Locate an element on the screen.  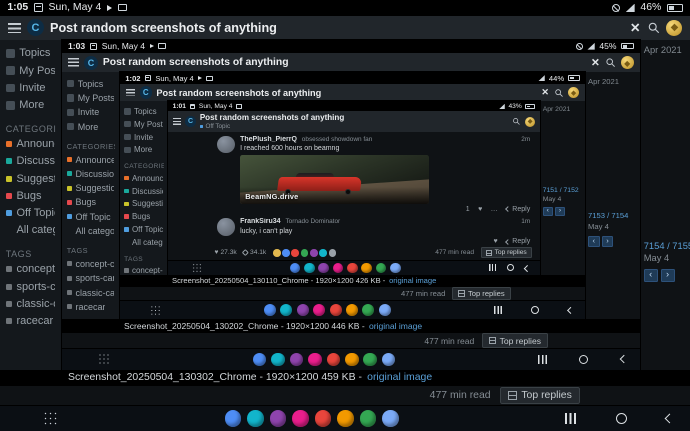
post-author: FrankSiru34 is located at coordinates (260, 221).